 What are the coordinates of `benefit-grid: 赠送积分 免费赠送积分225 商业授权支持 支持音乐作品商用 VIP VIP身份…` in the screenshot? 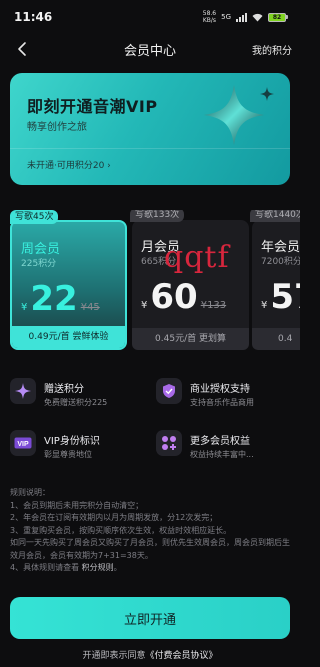 It's located at (150, 420).